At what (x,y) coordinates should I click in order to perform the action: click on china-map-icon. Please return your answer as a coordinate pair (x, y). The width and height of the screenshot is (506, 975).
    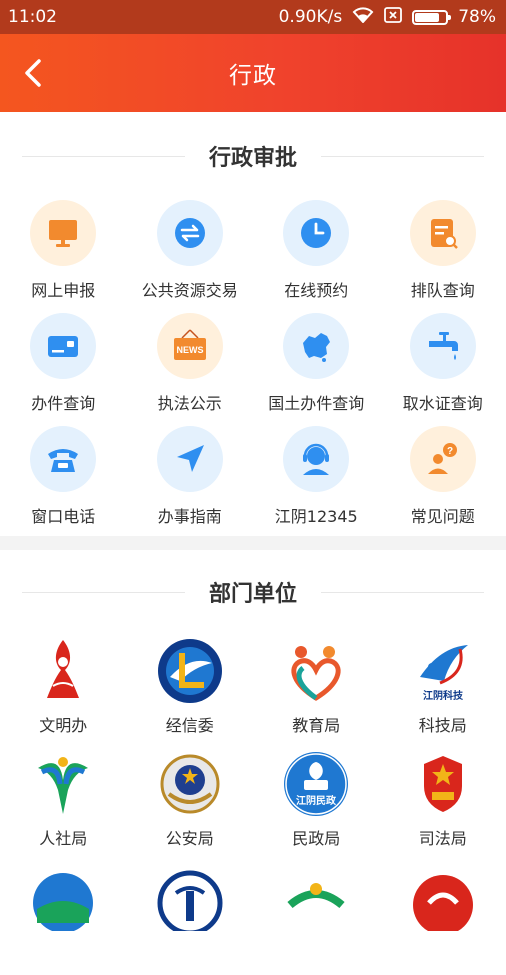
    Looking at the image, I should click on (316, 346).